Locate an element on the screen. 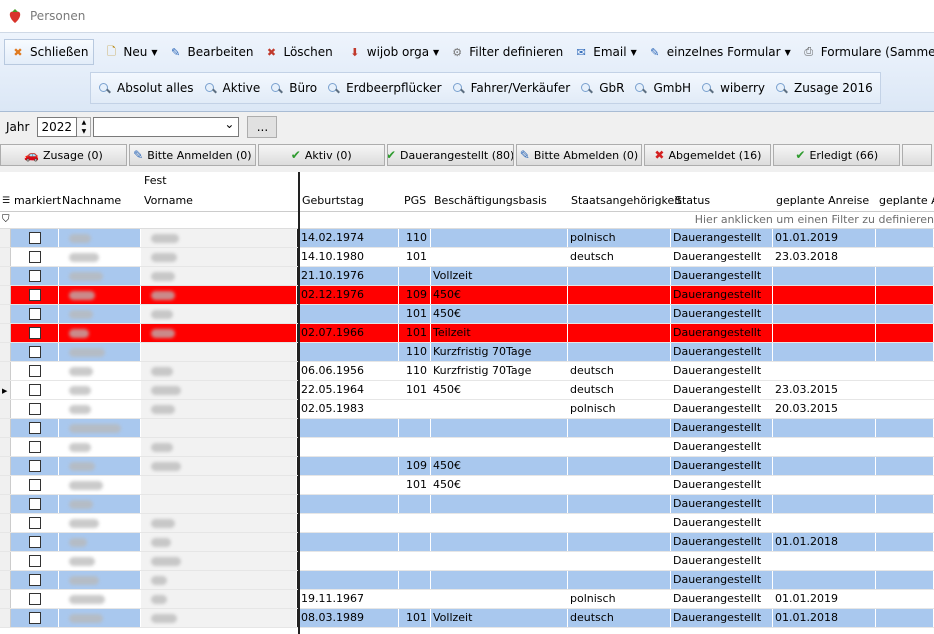 The width and height of the screenshot is (934, 634). filter-button: GbR is located at coordinates (602, 88).